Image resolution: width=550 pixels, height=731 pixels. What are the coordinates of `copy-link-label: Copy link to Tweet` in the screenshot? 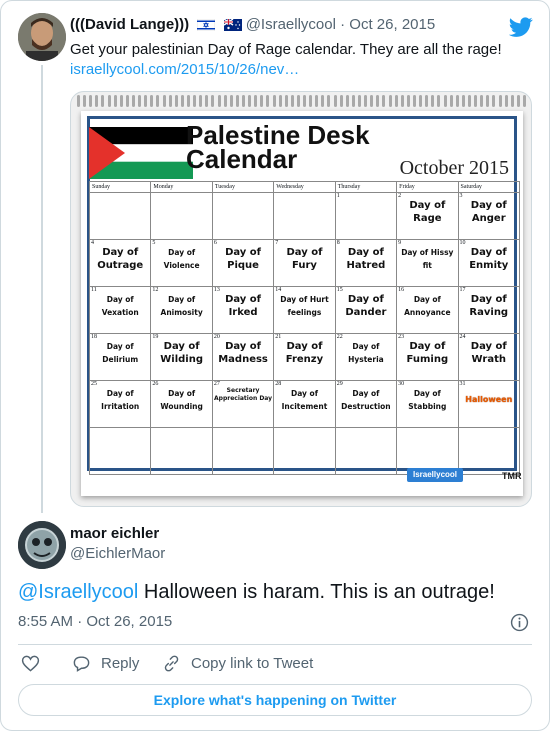 It's located at (252, 663).